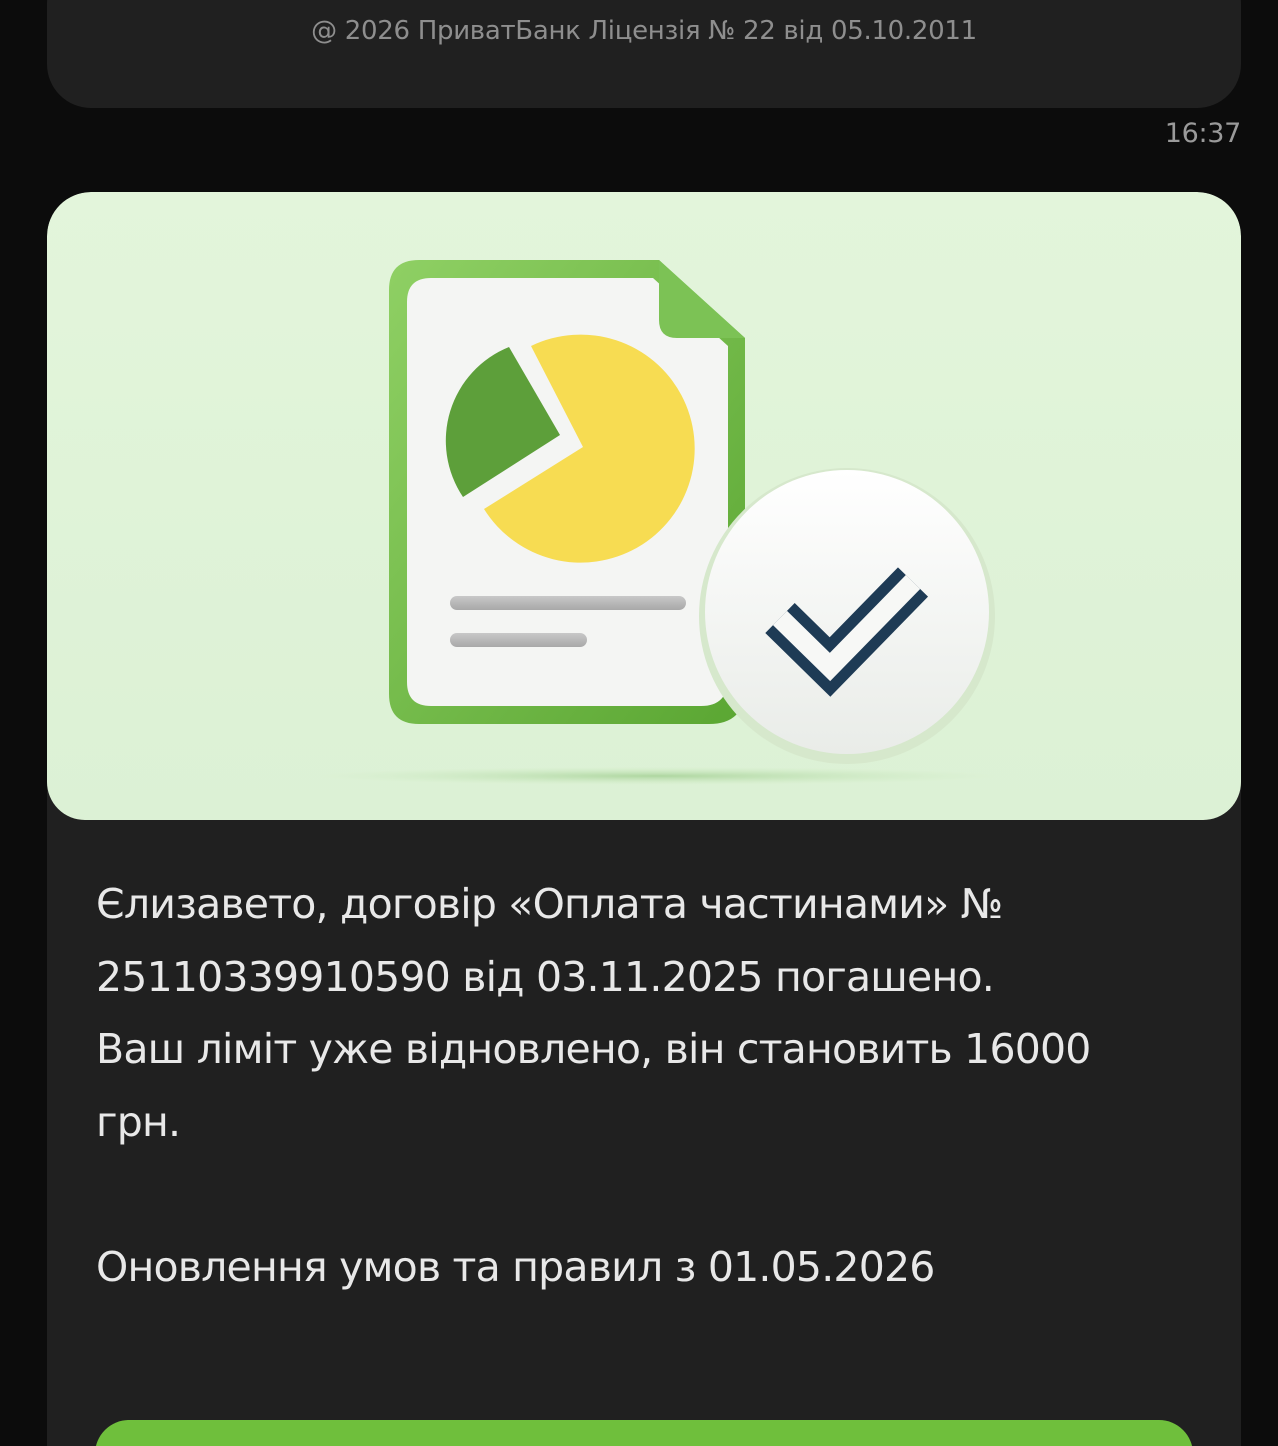  I want to click on document-line-long, so click(568, 603).